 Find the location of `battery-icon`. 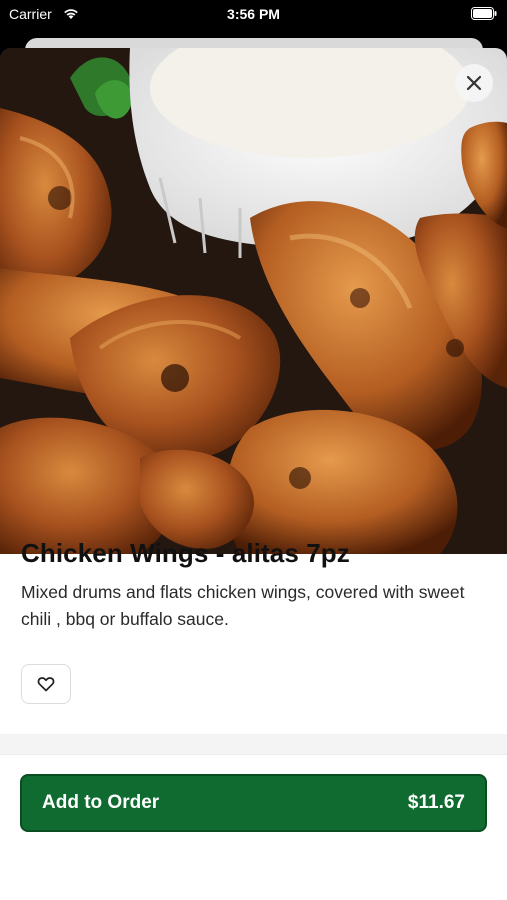

battery-icon is located at coordinates (484, 13).